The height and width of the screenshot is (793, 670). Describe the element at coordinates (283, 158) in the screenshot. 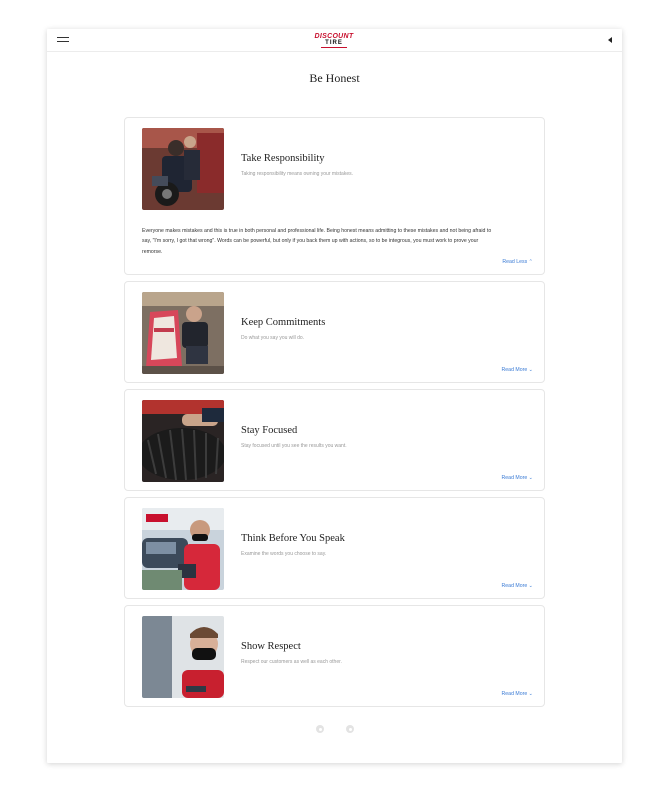

I see `card-title: Take Responsibility` at that location.